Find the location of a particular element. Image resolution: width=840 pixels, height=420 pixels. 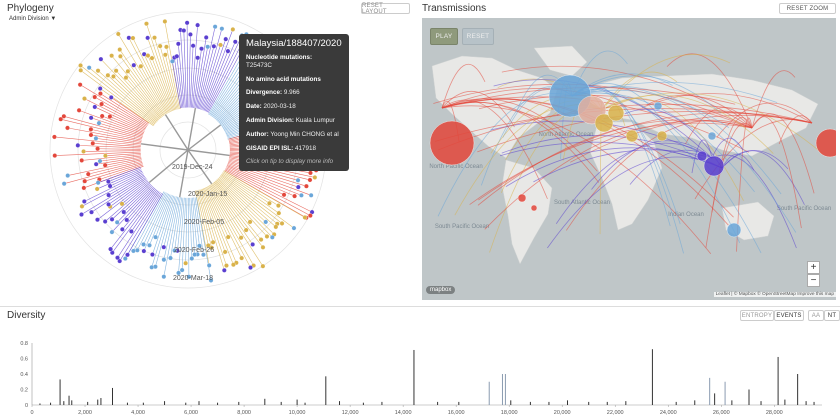

zoom-out-button: − is located at coordinates (813, 280).